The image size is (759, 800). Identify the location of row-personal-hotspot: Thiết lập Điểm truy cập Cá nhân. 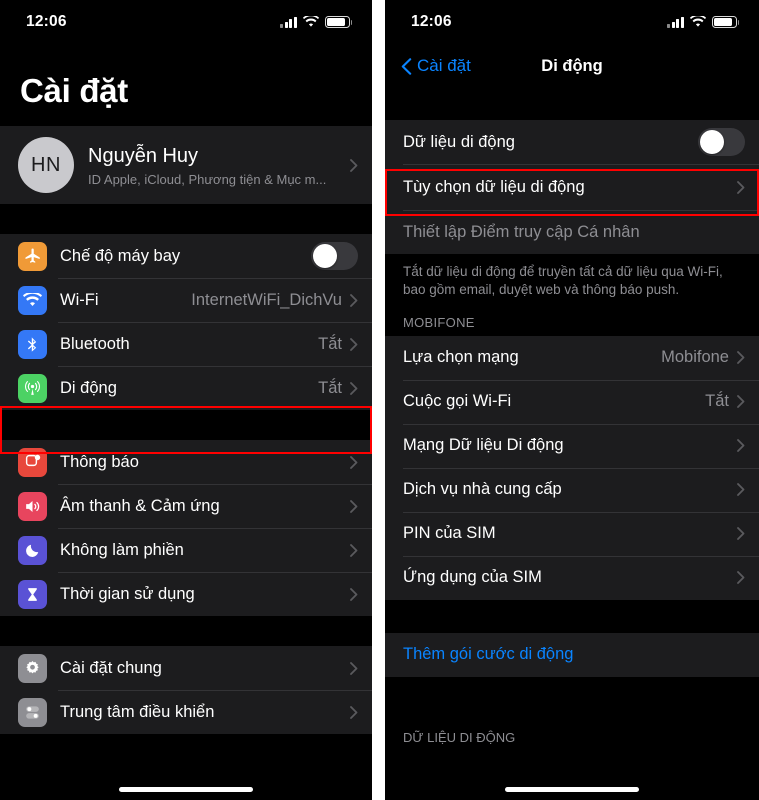
(572, 232).